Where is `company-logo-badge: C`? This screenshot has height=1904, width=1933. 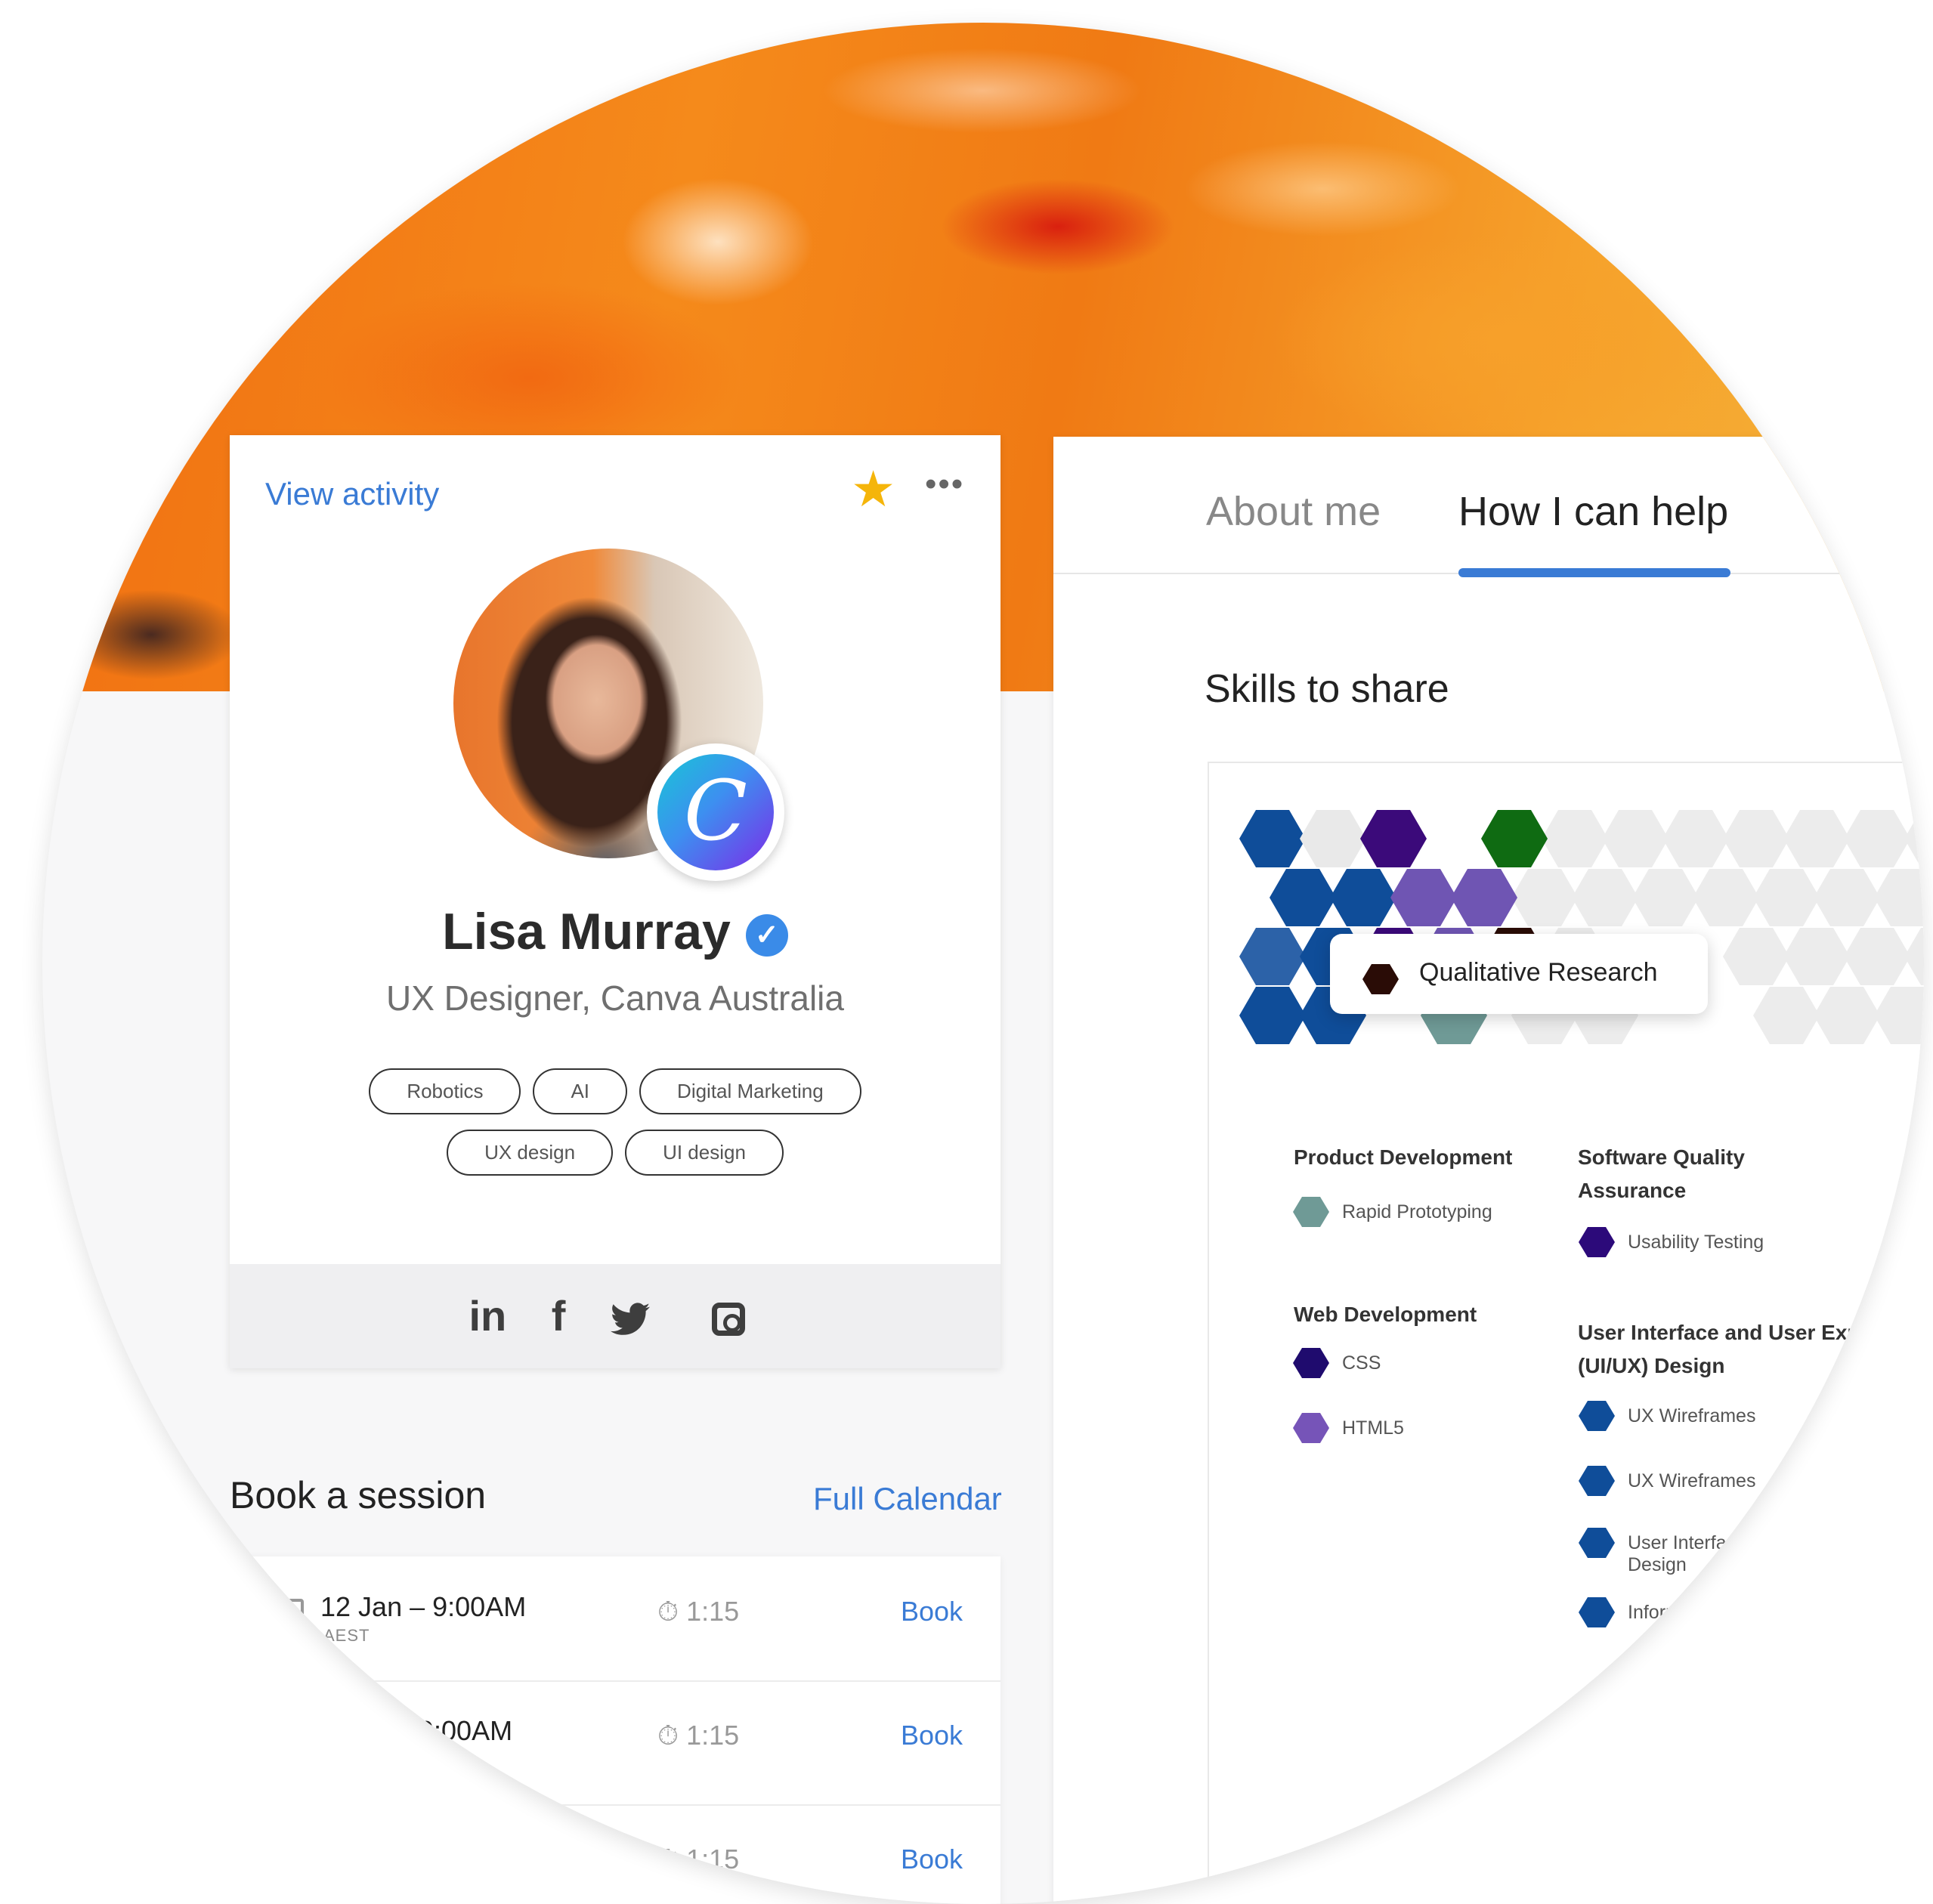 company-logo-badge: C is located at coordinates (715, 812).